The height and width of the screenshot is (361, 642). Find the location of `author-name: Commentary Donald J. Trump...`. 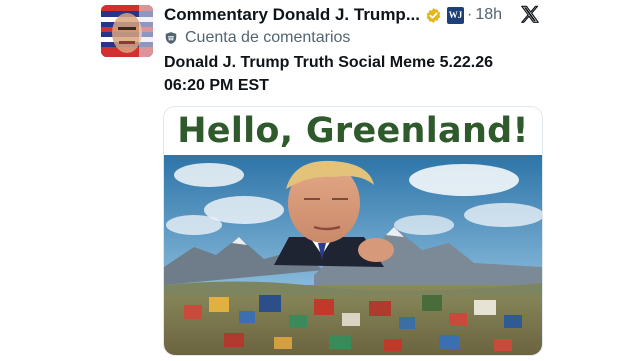

author-name: Commentary Donald J. Trump... is located at coordinates (292, 15).